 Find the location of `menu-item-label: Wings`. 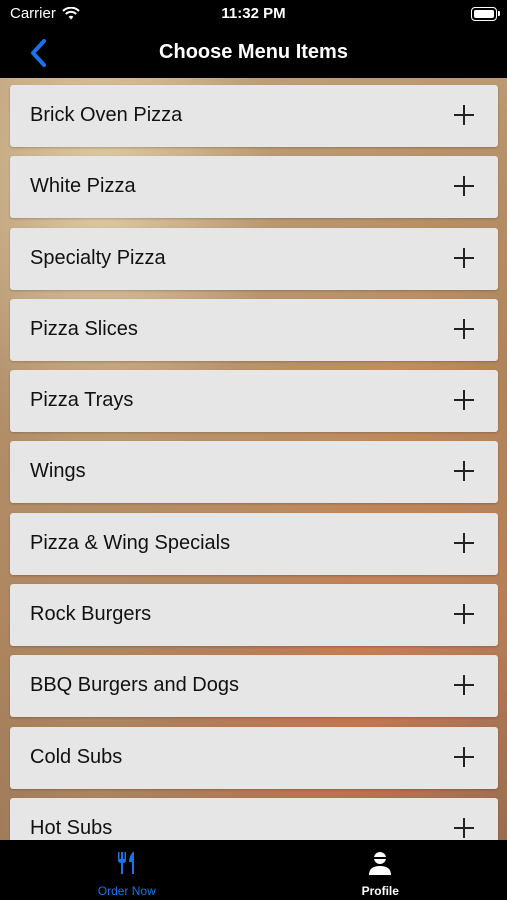

menu-item-label: Wings is located at coordinates (58, 471).